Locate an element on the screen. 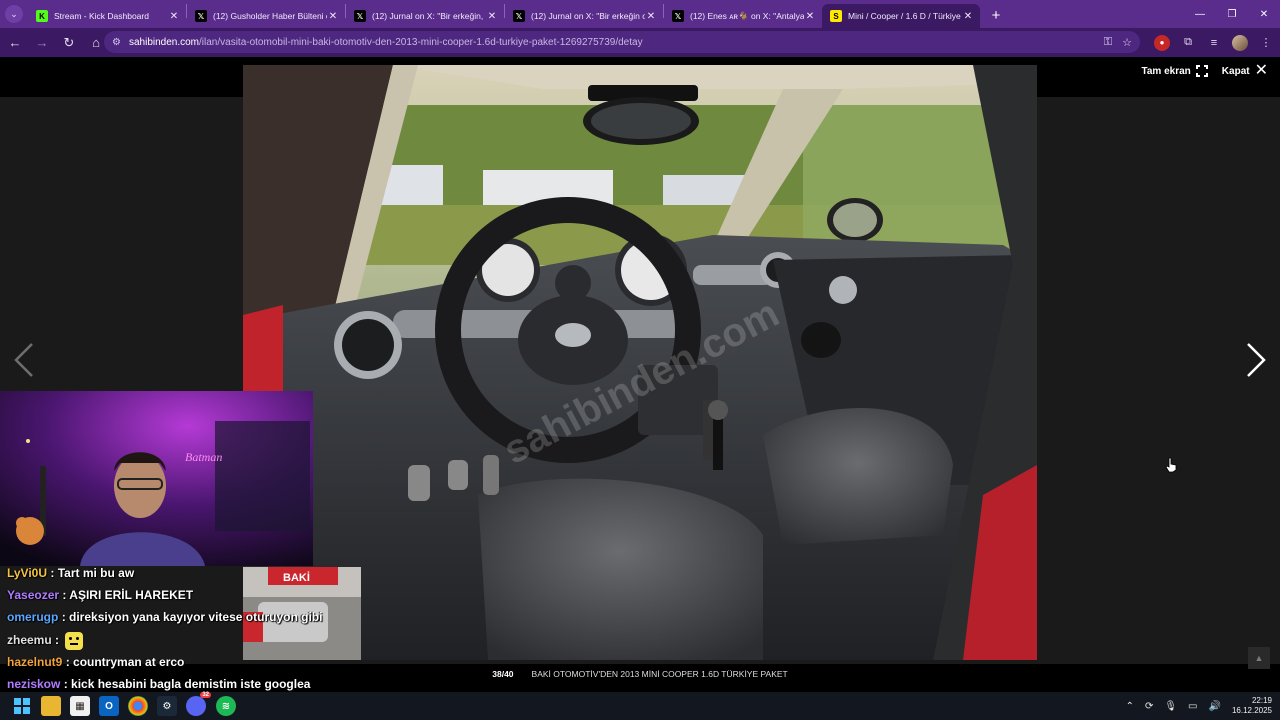 Image resolution: width=1280 pixels, height=720 pixels. browser-tab: 𝕏 (12) Jurnal on X: "Bir erkeğin, k ✕ is located at coordinates (425, 16).